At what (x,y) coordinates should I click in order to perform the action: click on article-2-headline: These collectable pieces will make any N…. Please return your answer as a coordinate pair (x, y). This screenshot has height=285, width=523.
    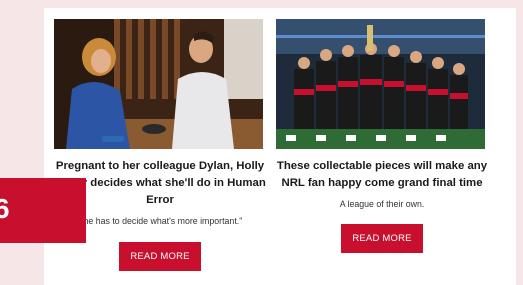
    Looking at the image, I should click on (382, 175).